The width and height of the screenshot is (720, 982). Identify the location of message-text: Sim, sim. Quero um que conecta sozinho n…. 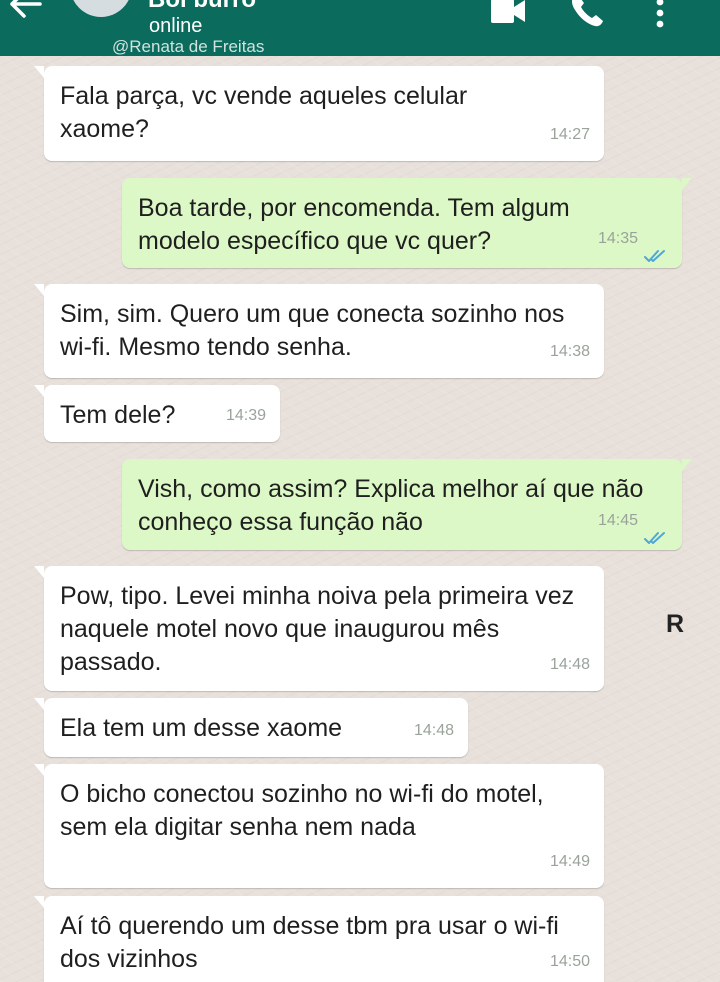
(312, 330).